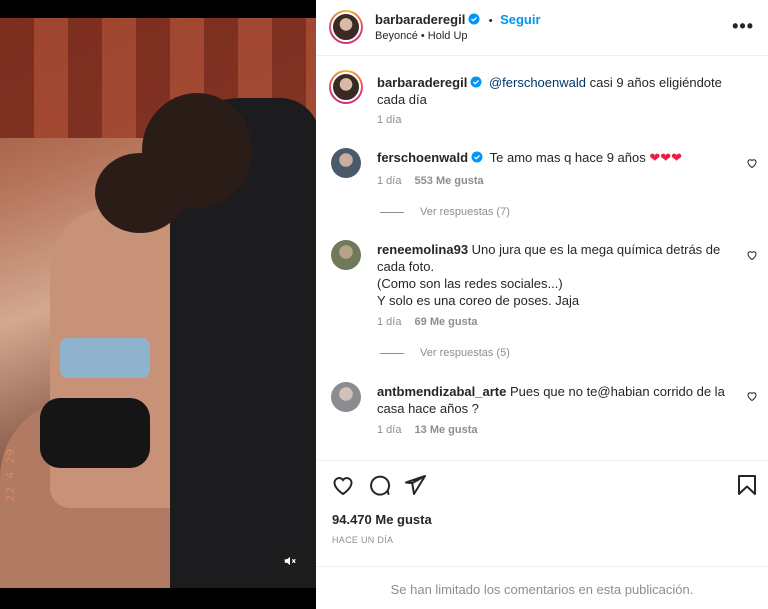 This screenshot has width=768, height=609. Describe the element at coordinates (567, 157) in the screenshot. I see `comment-body: Te amo mas q hace 9 años` at that location.